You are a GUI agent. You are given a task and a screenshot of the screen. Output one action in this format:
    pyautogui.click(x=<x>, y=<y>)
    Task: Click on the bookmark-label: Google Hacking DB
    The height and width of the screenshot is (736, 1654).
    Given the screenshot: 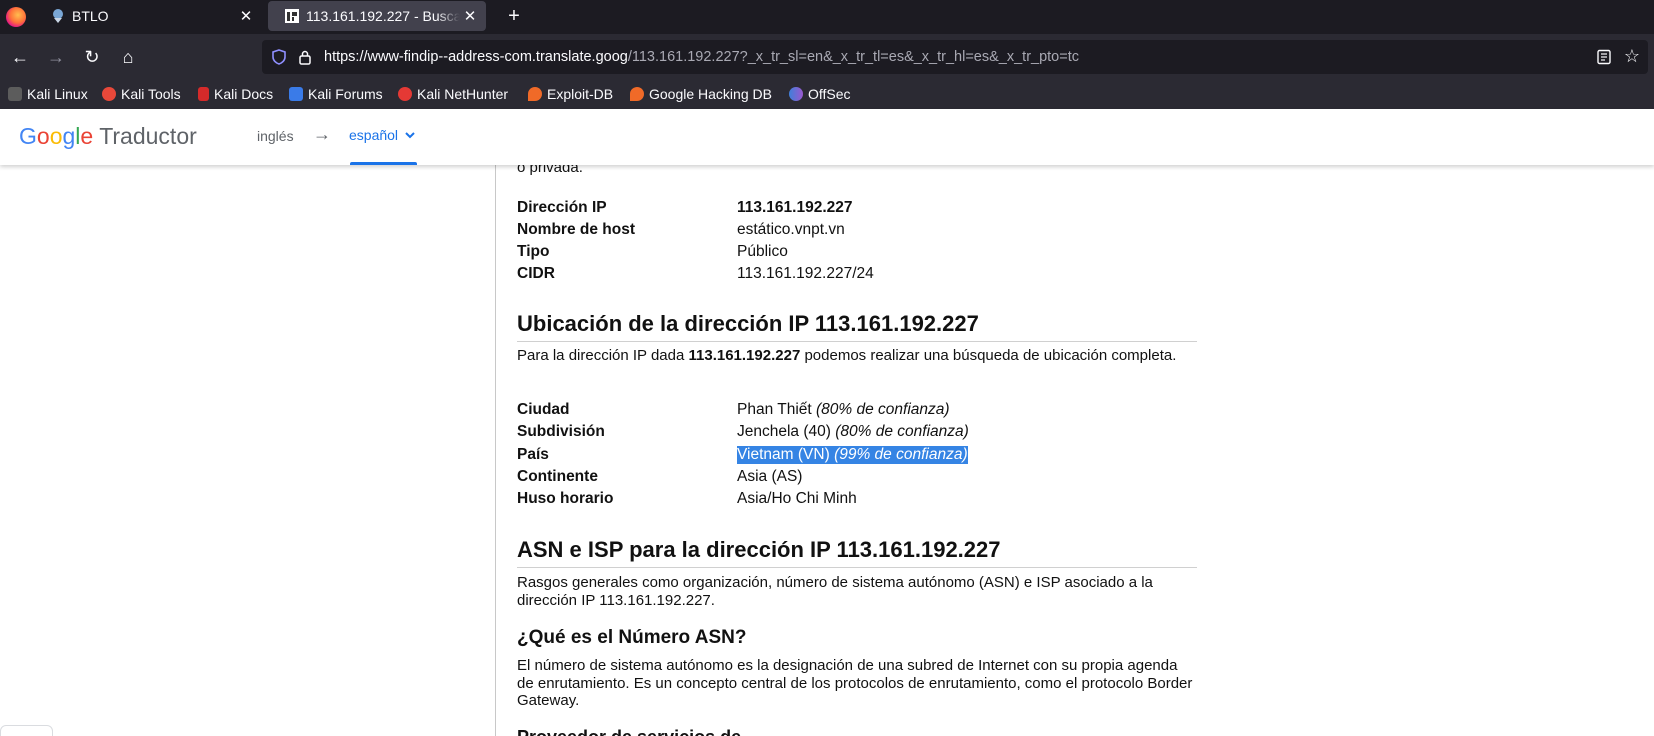 What is the action you would take?
    pyautogui.click(x=710, y=93)
    